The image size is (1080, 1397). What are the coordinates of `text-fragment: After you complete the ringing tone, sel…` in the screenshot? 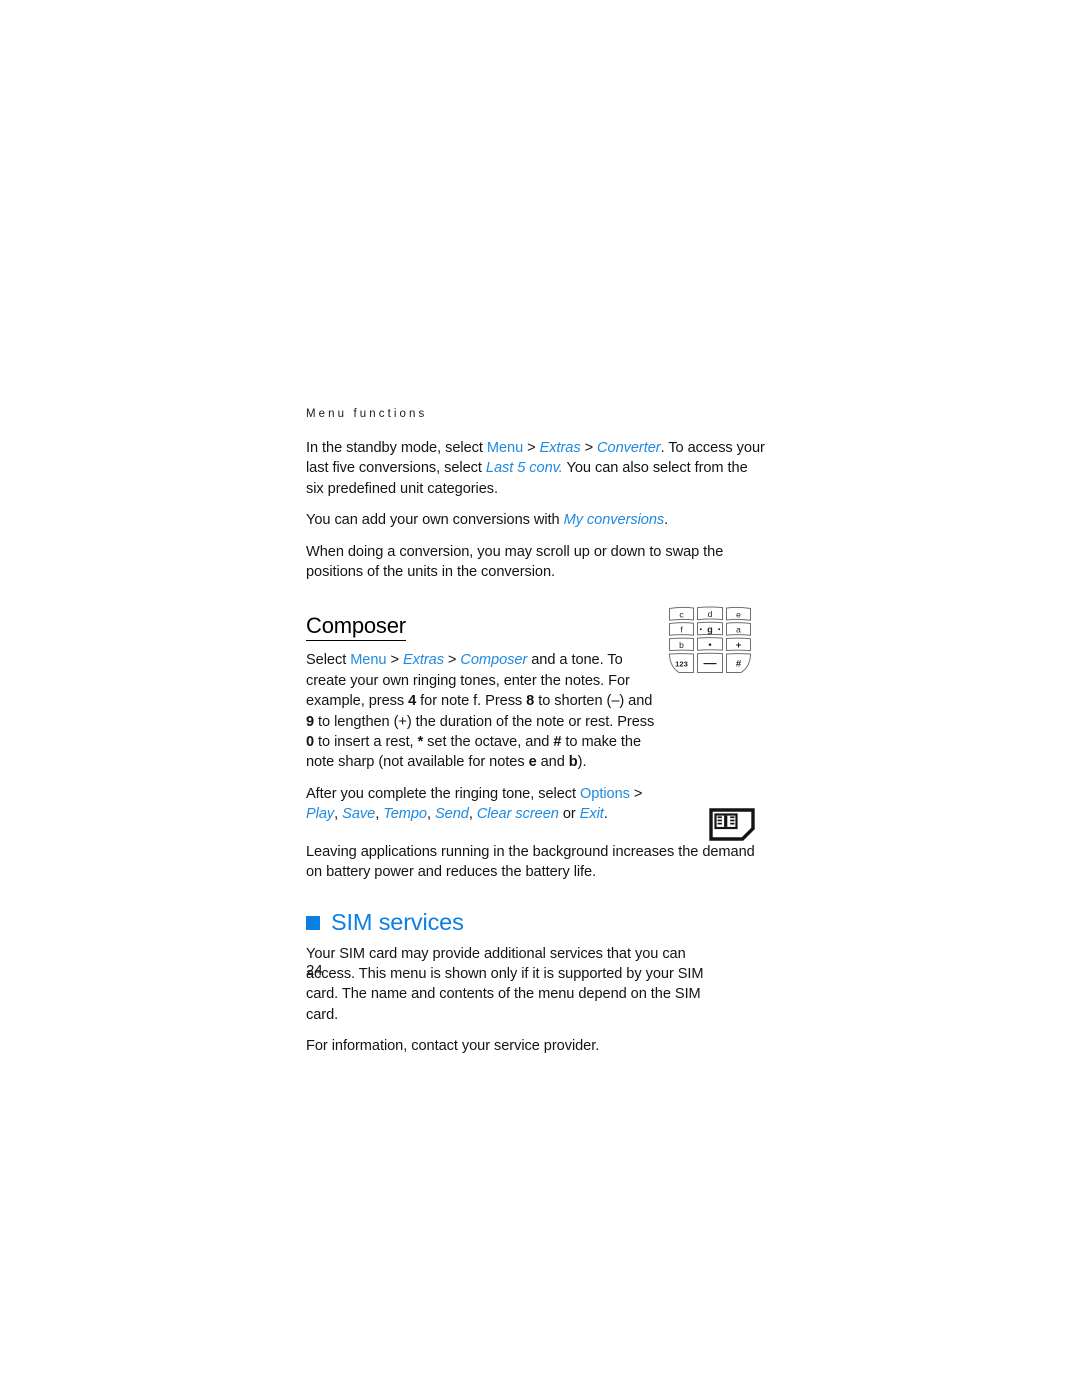 It's located at (443, 793).